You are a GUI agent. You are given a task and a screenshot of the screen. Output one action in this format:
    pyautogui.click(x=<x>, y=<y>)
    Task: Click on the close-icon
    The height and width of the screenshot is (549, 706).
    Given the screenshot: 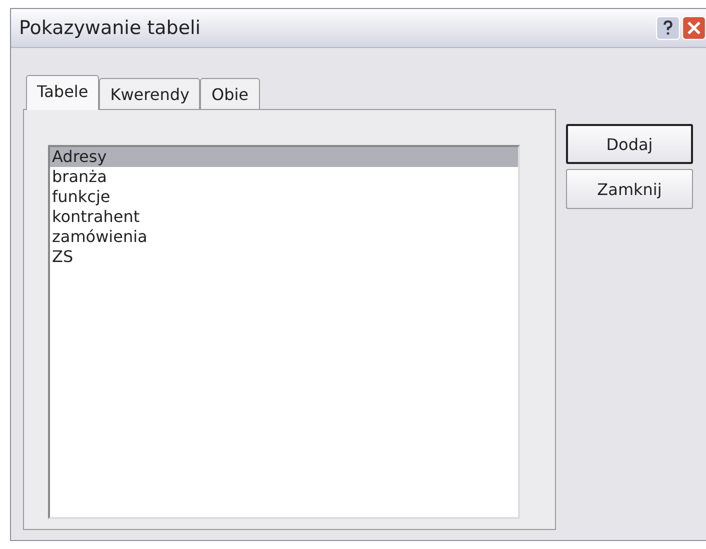 What is the action you would take?
    pyautogui.click(x=694, y=28)
    